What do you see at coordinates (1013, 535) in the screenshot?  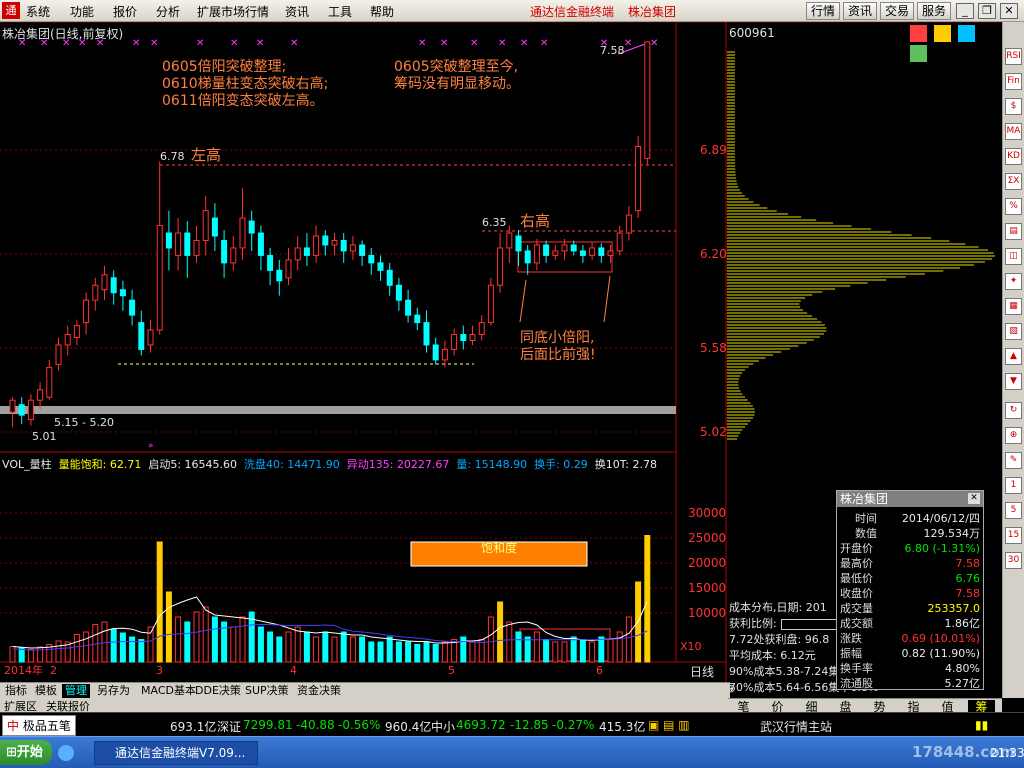 I see `right-tool-icon: 15` at bounding box center [1013, 535].